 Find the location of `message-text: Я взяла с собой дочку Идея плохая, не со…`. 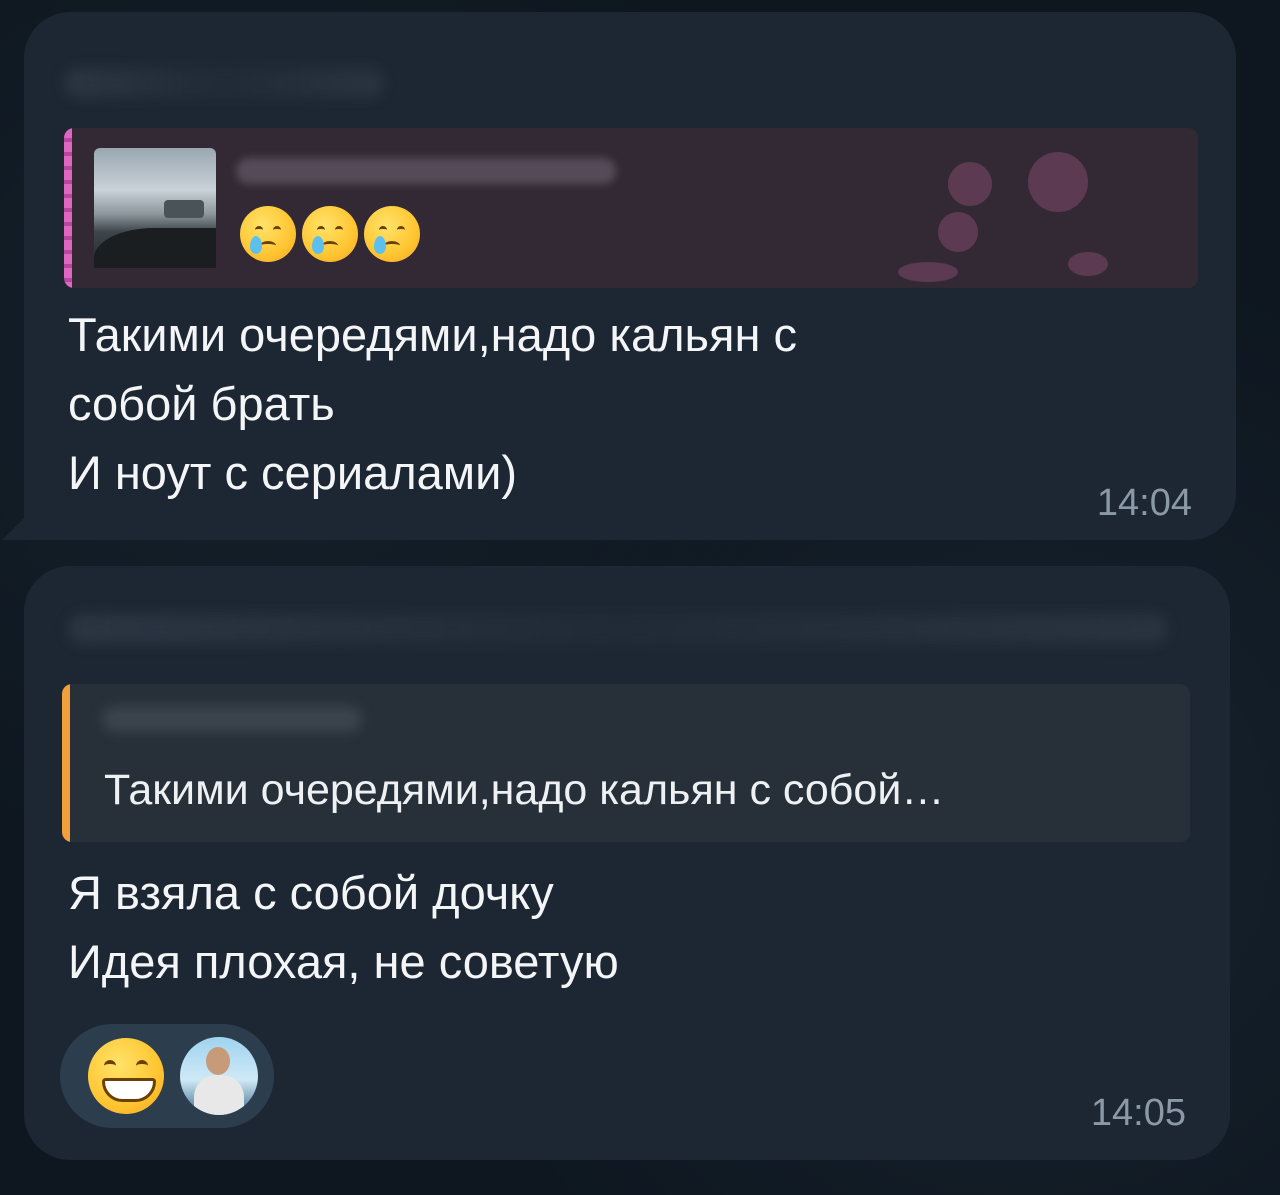

message-text: Я взяла с собой дочку Идея плохая, не со… is located at coordinates (343, 927).